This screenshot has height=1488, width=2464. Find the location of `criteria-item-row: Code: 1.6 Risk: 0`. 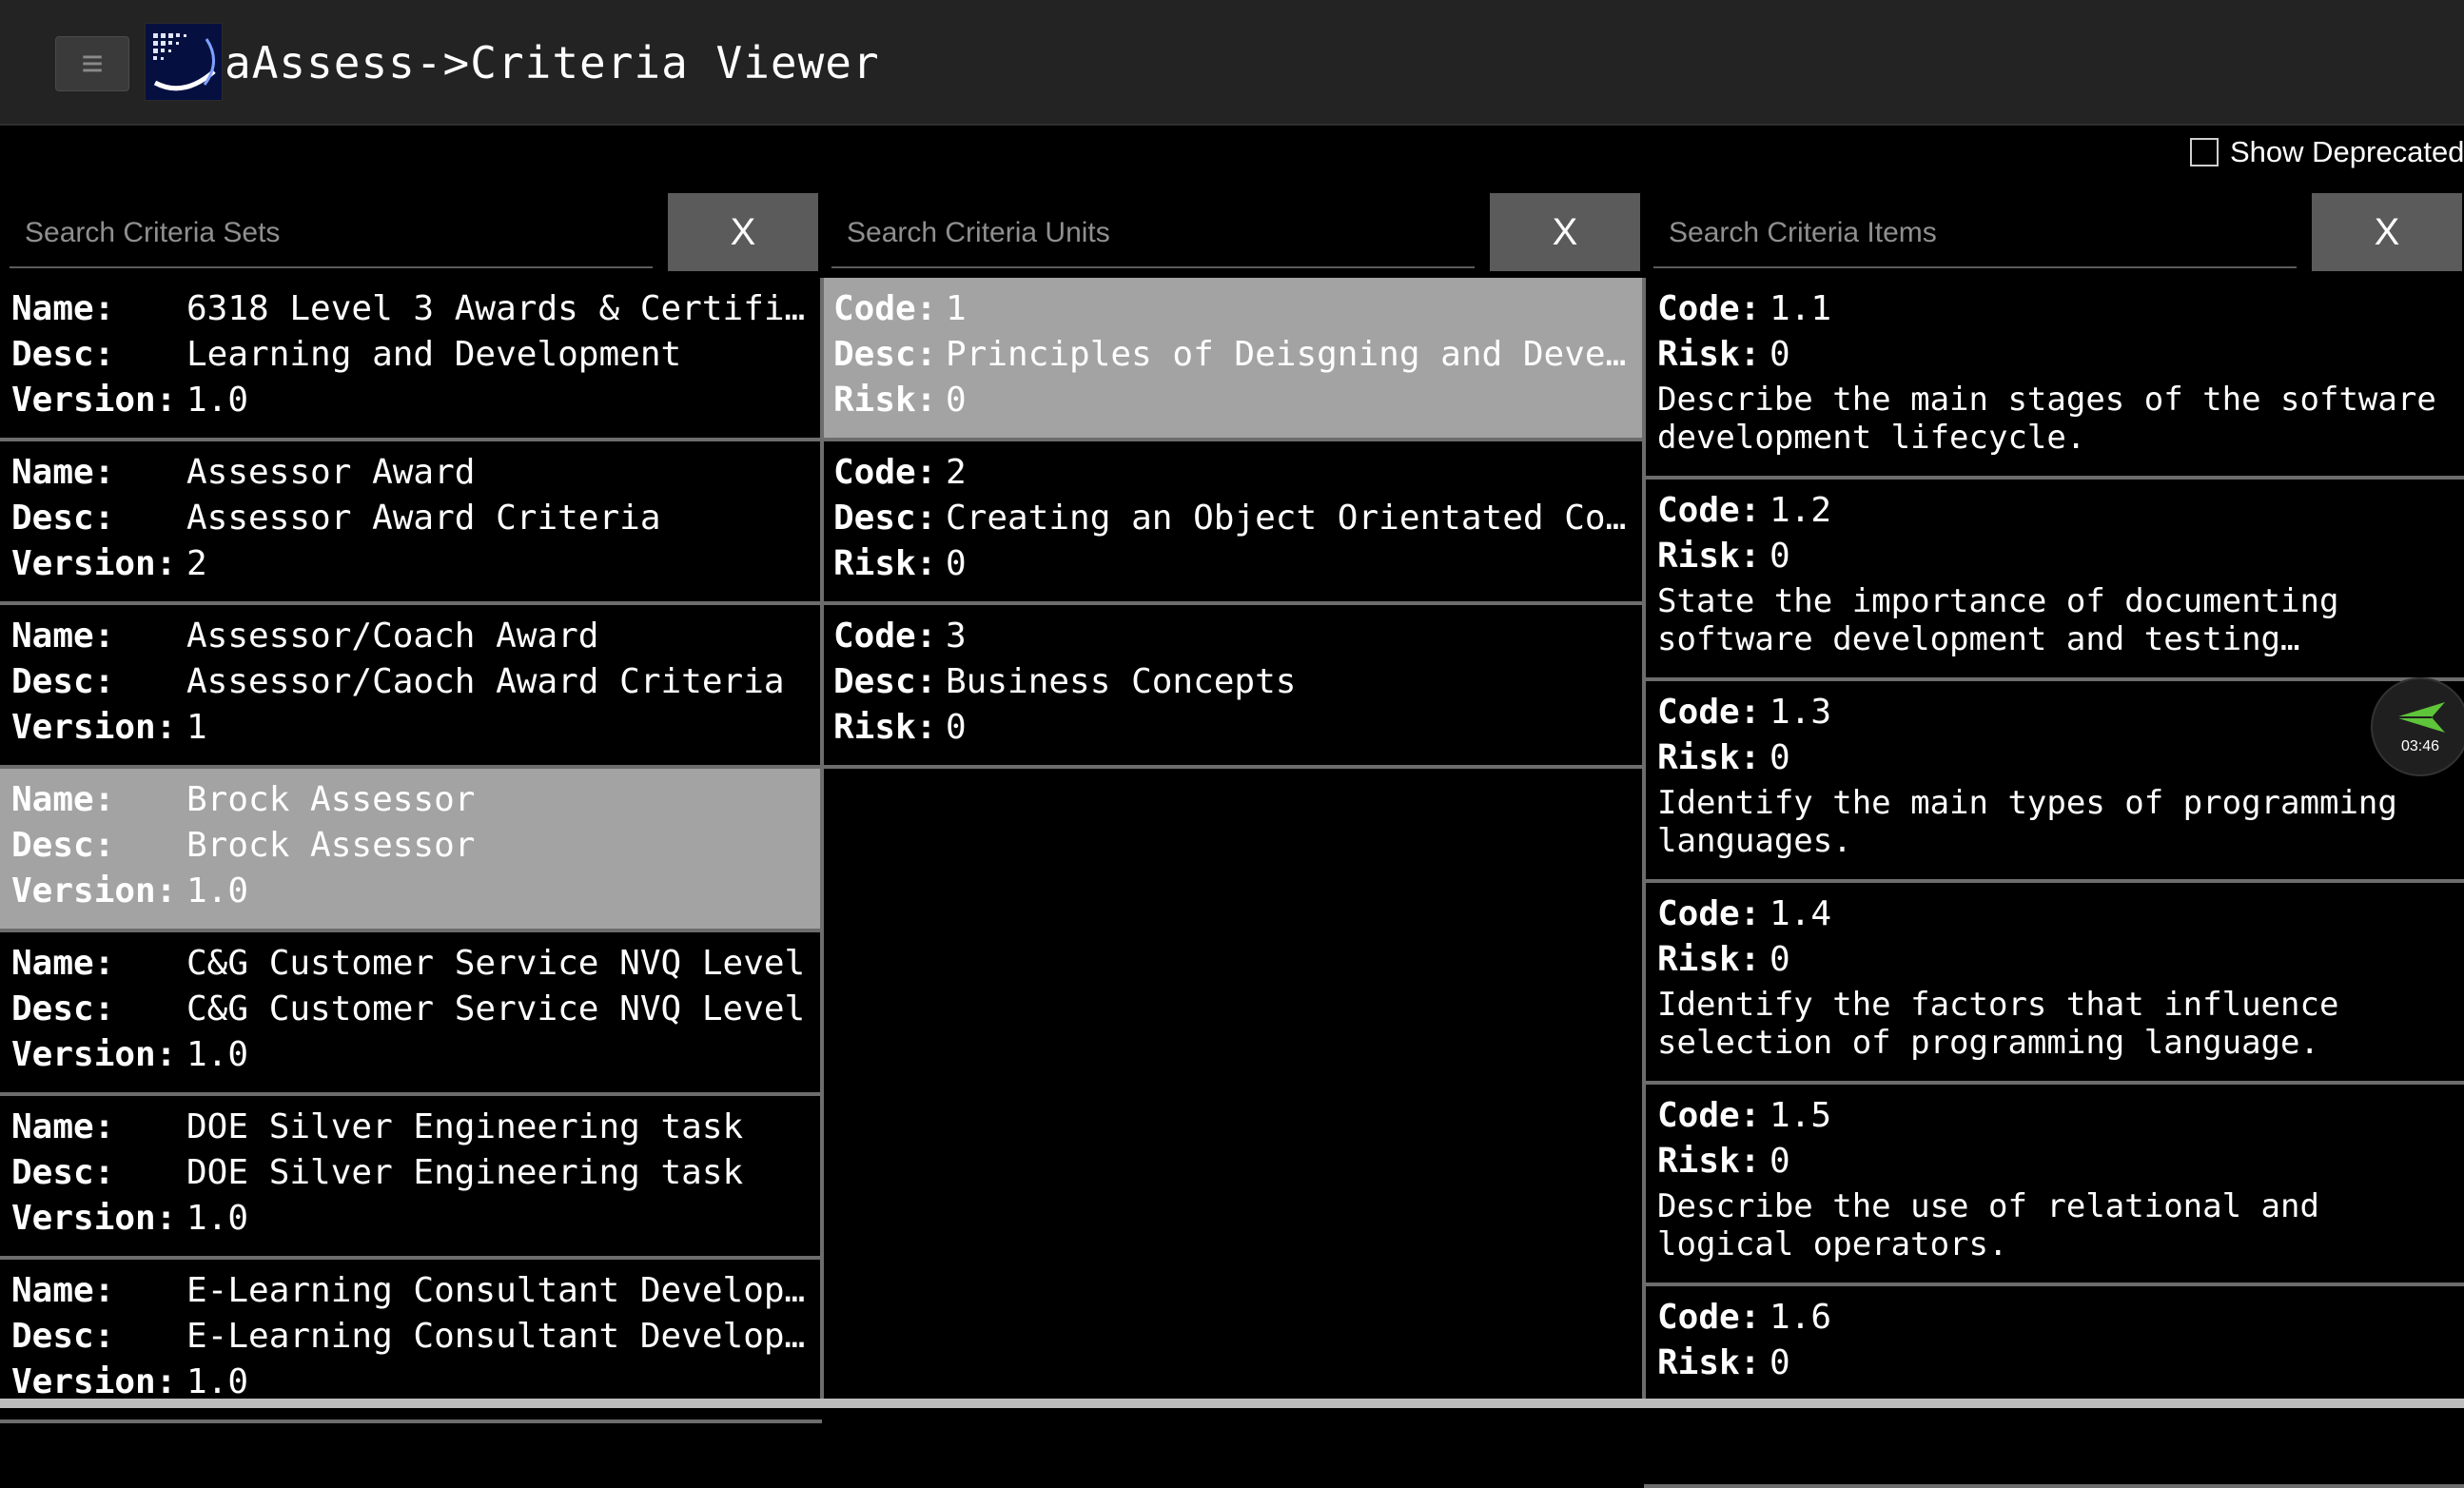

criteria-item-row: Code: 1.6 Risk: 0 is located at coordinates (2054, 1387).